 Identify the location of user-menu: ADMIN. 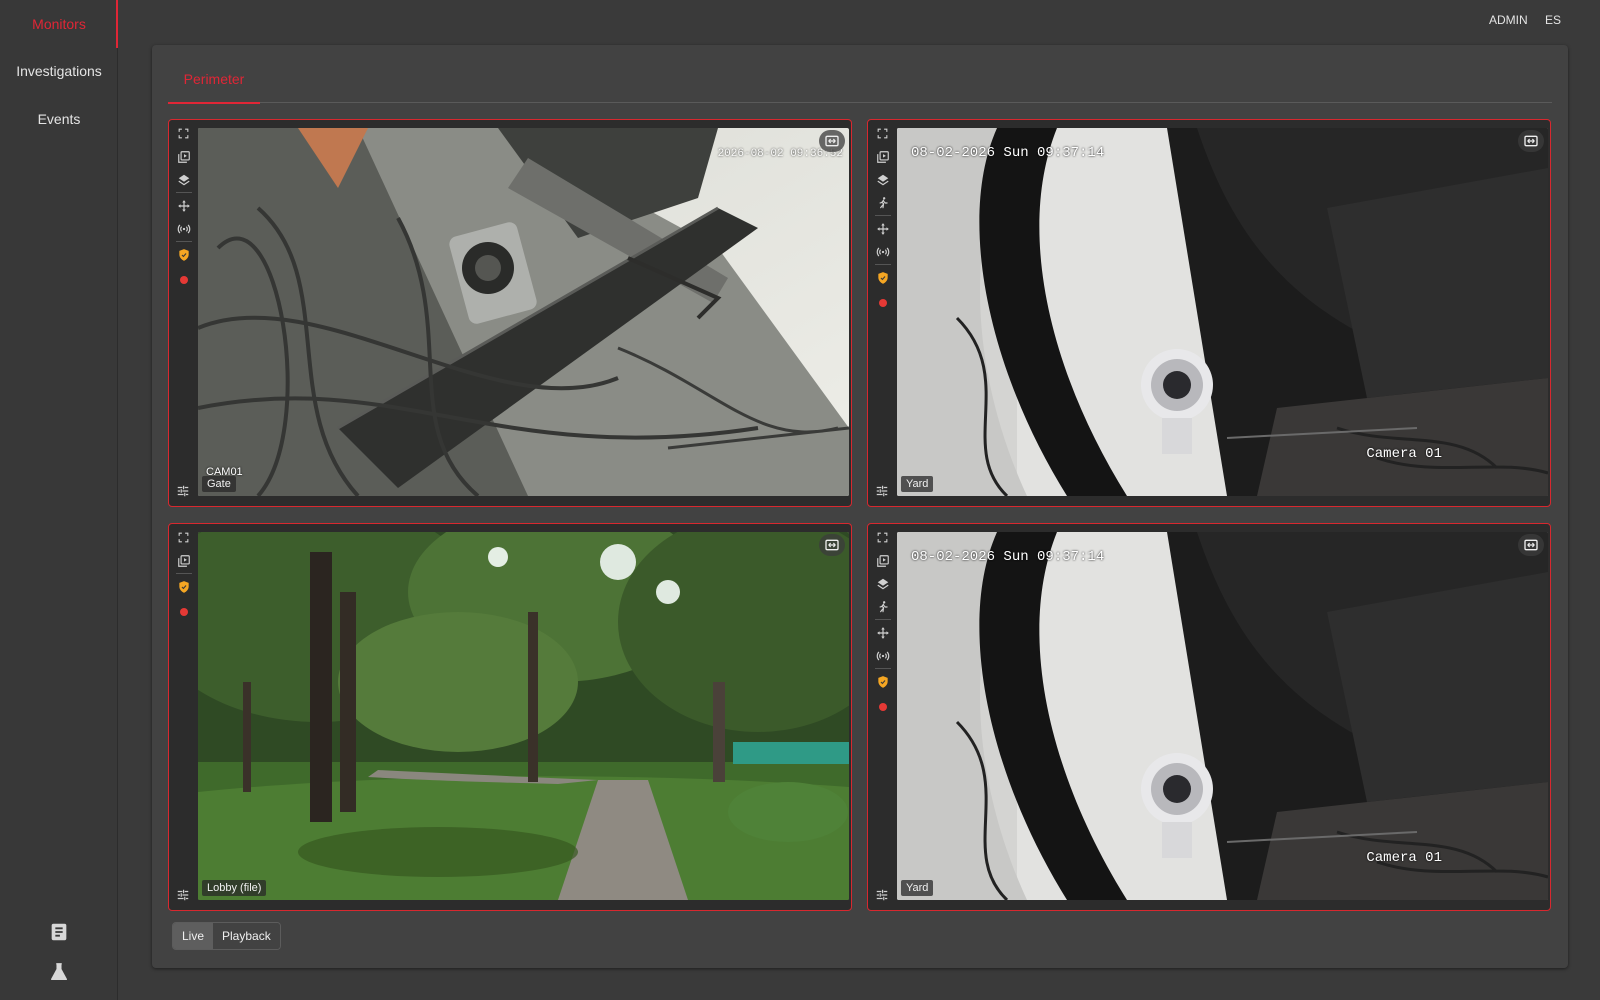
(1508, 20).